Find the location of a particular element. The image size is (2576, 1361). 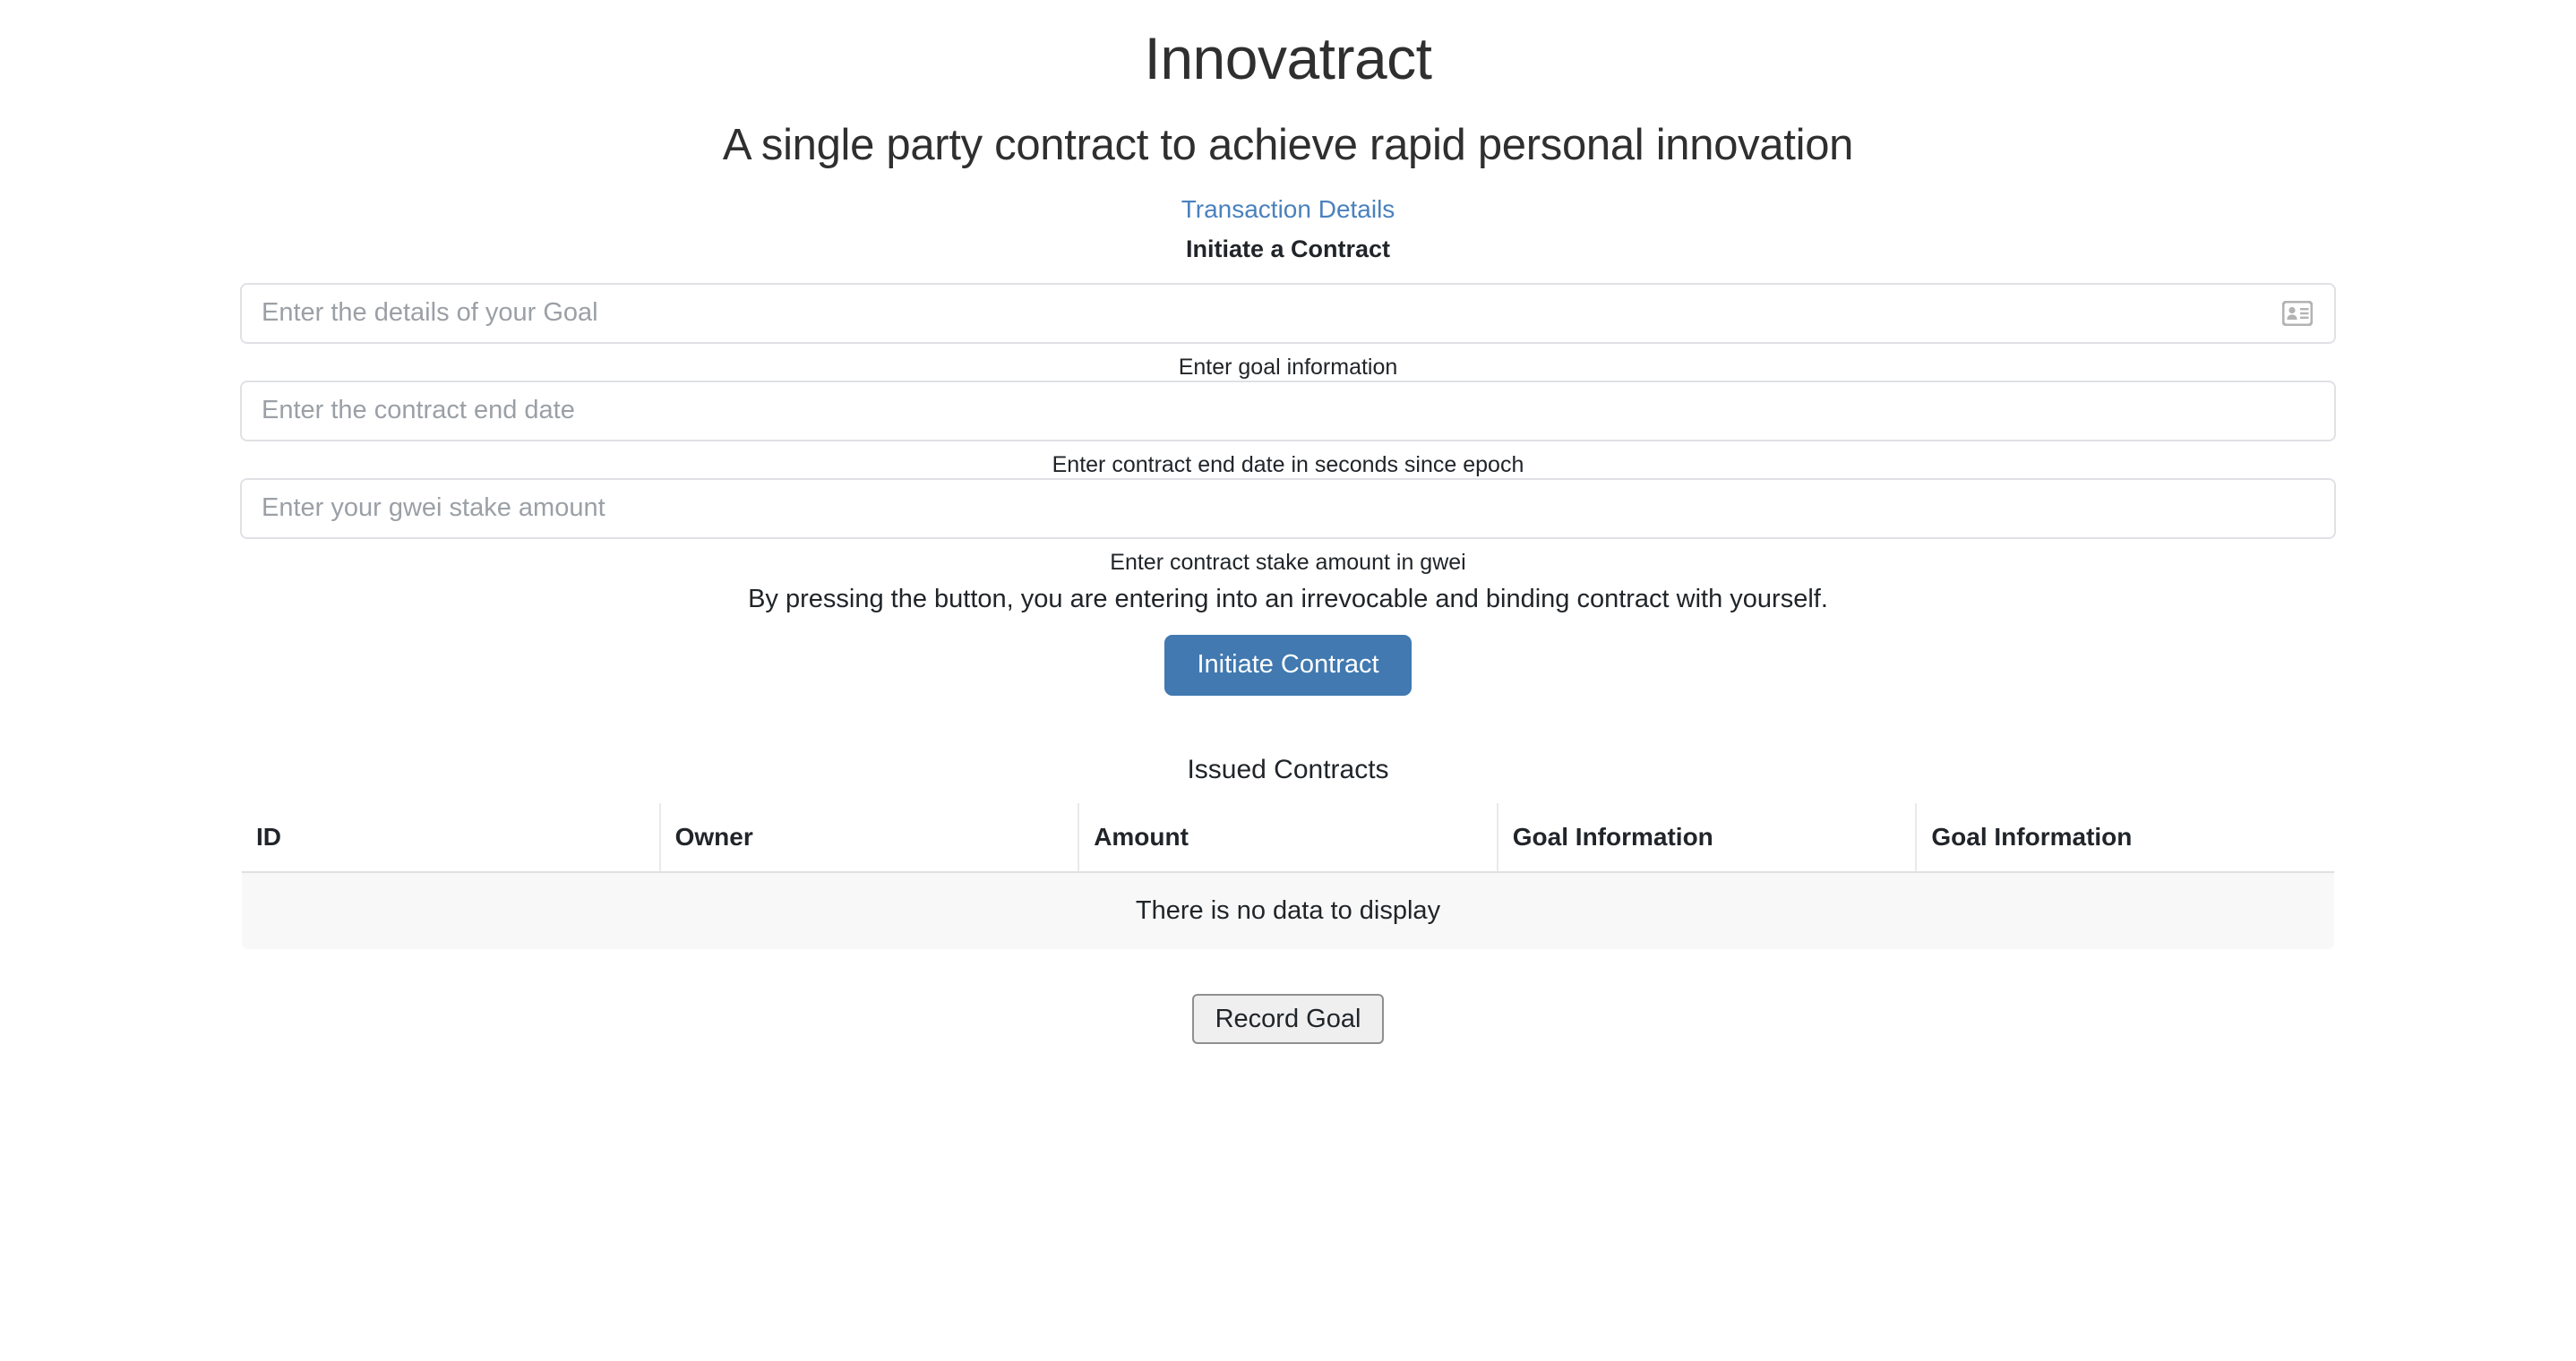

column-header-amount: Amount is located at coordinates (1288, 837).